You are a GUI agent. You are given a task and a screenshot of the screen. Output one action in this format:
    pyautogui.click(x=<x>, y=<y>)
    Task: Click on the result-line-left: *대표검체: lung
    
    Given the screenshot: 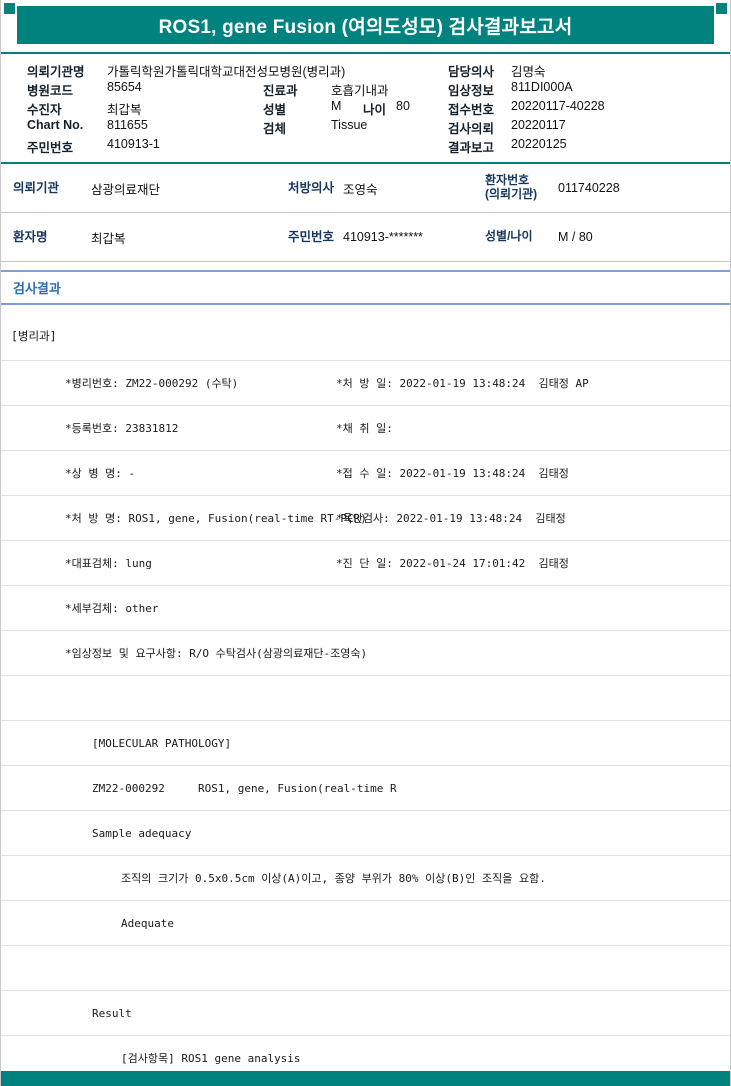 What is the action you would take?
    pyautogui.click(x=108, y=563)
    